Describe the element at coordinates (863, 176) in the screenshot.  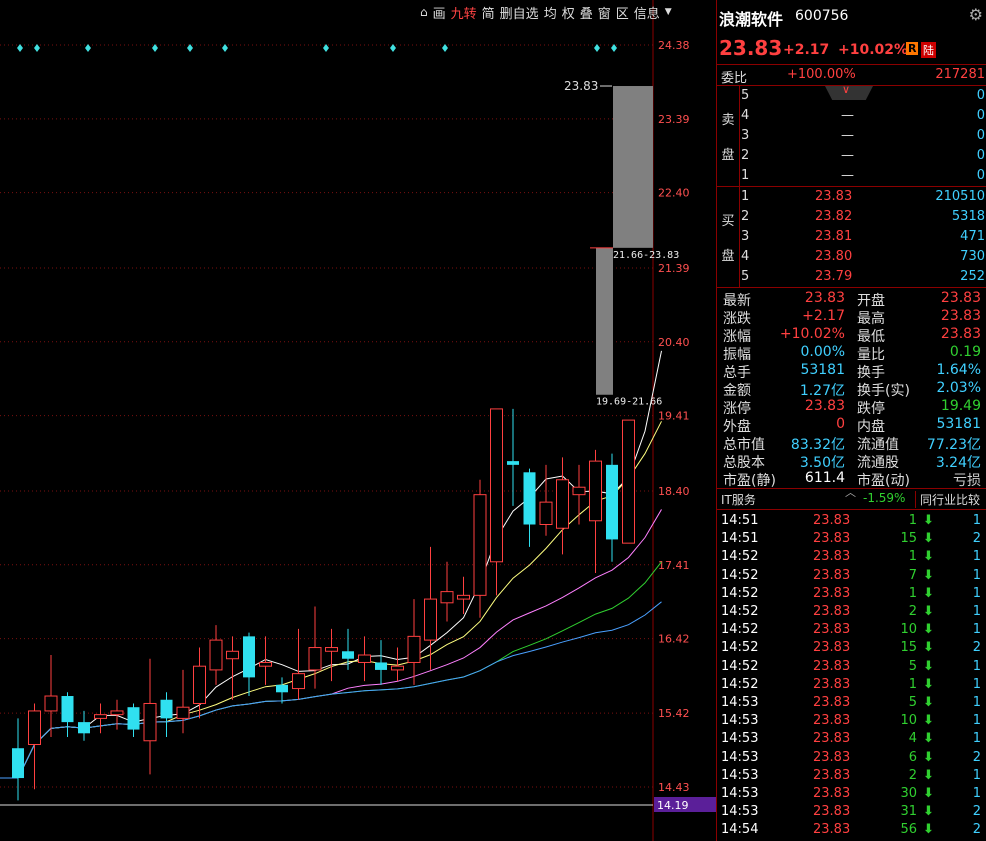
I see `sell-level-row: 1 — 0` at that location.